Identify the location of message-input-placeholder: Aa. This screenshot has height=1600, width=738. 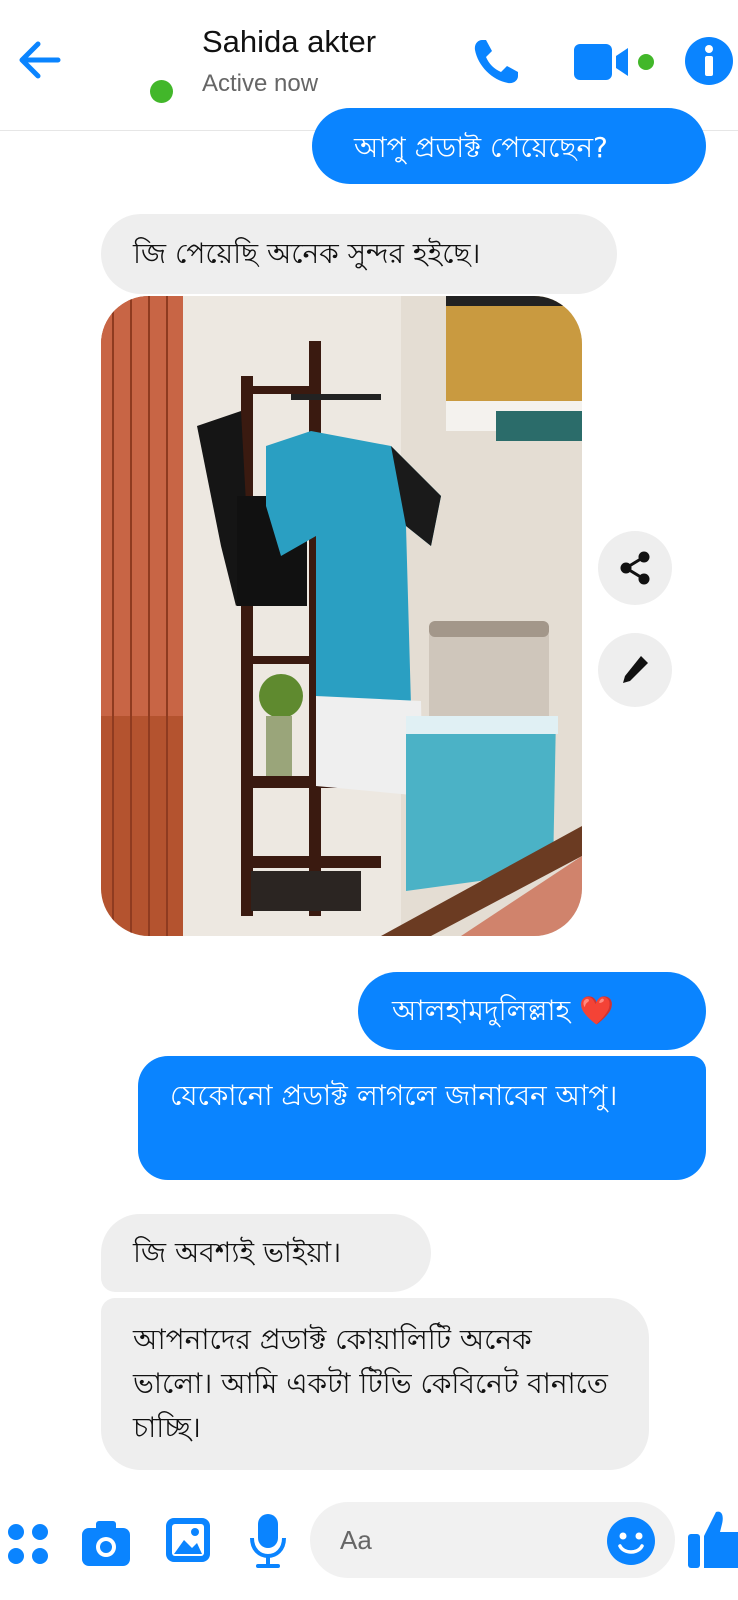
(356, 1540).